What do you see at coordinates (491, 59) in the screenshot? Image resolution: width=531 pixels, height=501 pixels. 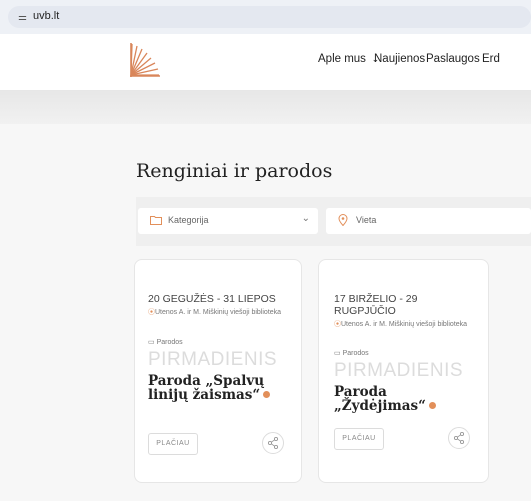 I see `nav-item-erdves: Erd` at bounding box center [491, 59].